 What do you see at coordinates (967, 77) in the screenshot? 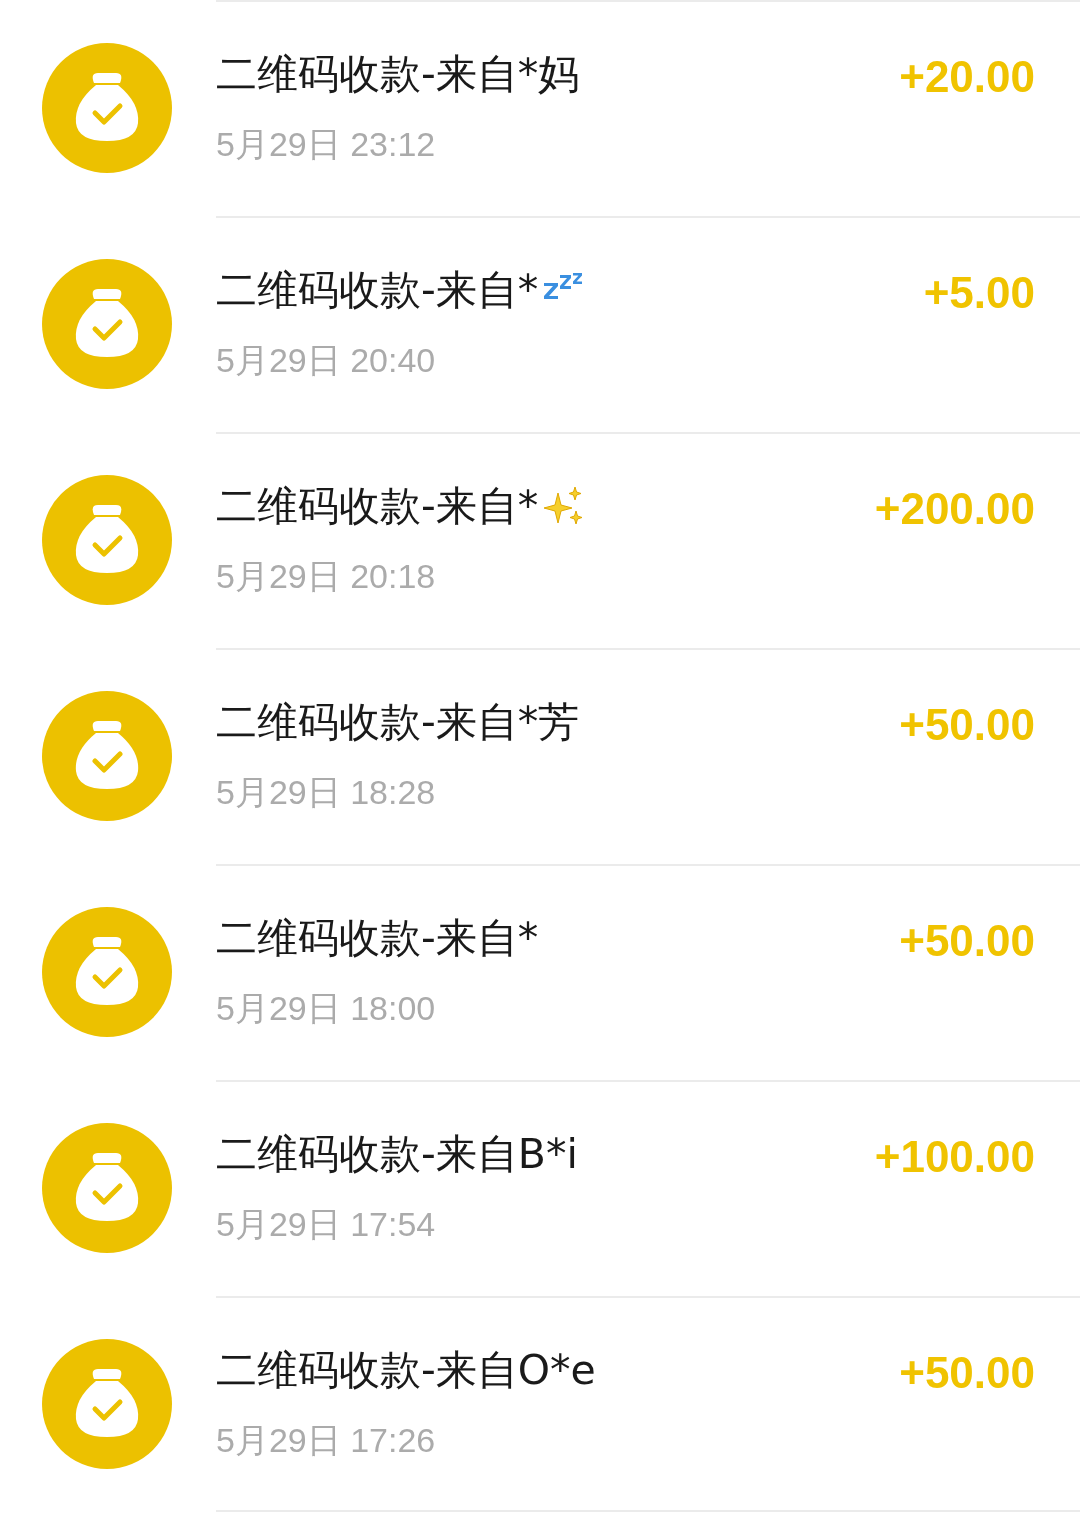
I see `payment-amount: +20.00` at bounding box center [967, 77].